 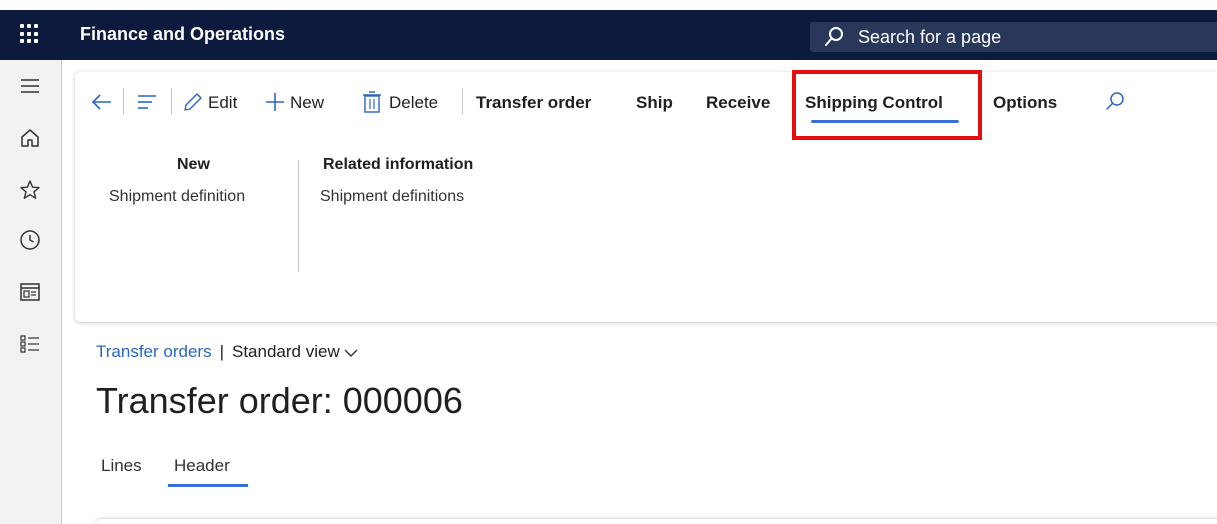 What do you see at coordinates (533, 103) in the screenshot?
I see `tab-transfer-order: Transfer order` at bounding box center [533, 103].